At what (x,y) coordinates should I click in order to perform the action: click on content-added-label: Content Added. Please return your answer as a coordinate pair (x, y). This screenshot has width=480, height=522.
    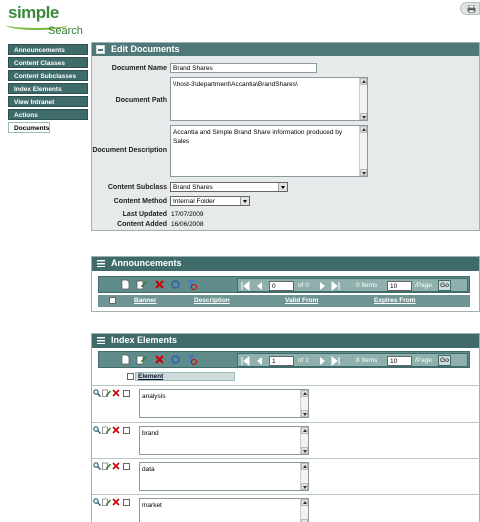
    Looking at the image, I should click on (142, 224).